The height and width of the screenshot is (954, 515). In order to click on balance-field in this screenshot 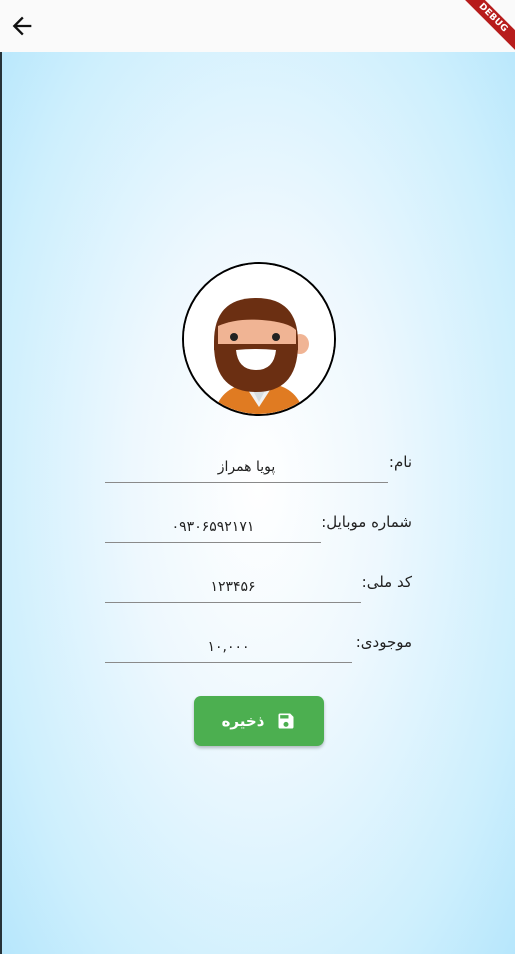, I will do `click(228, 647)`.